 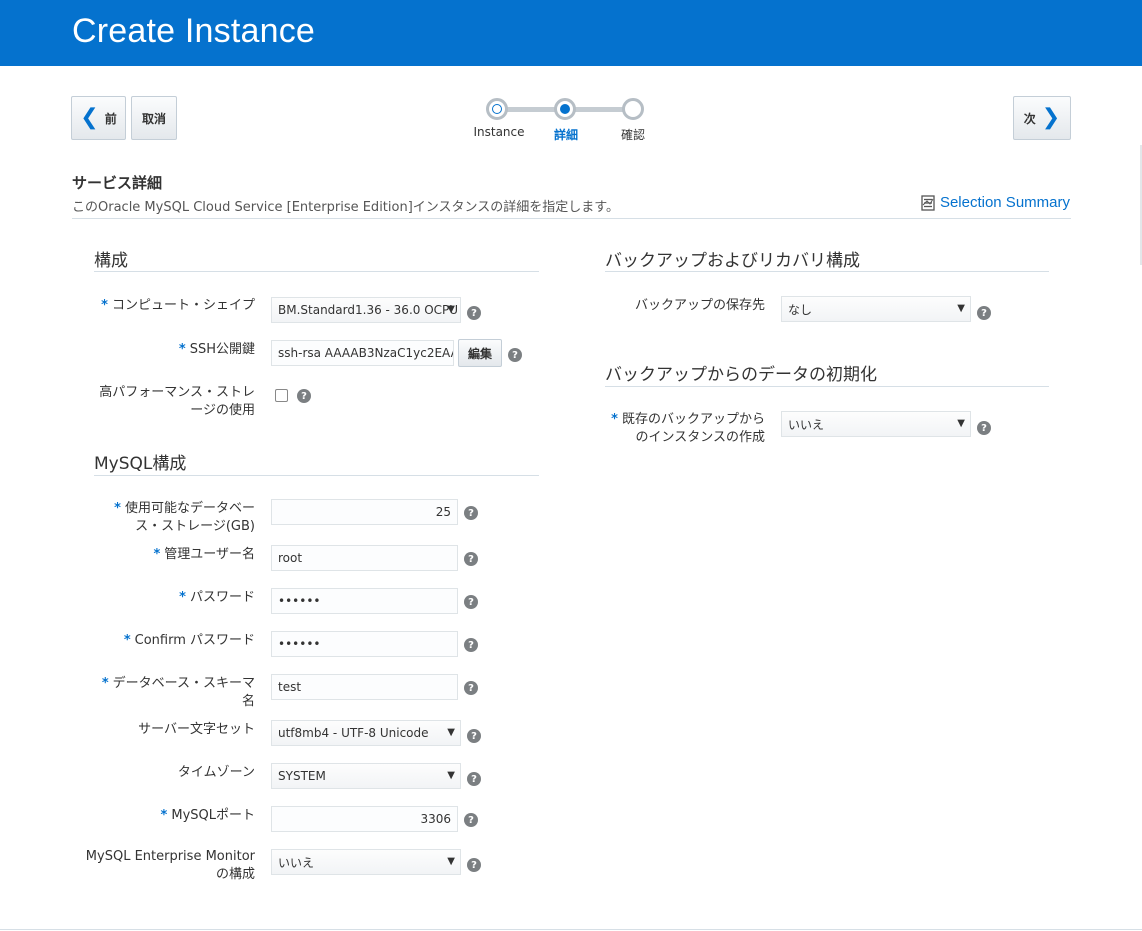 I want to click on create-from-backup-select: いいえ ▼, so click(x=876, y=424).